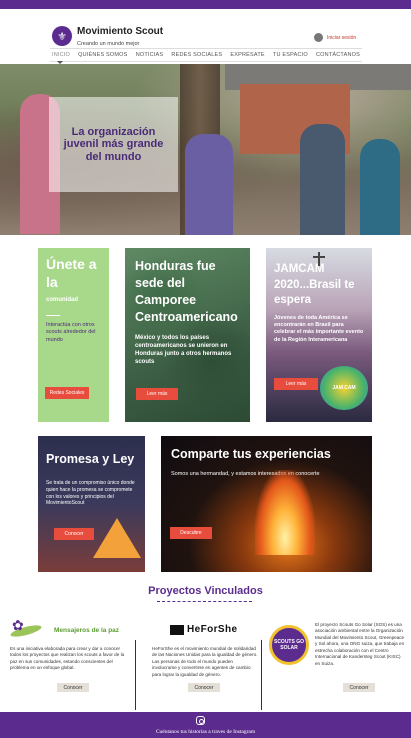 This screenshot has height=738, width=411. I want to click on nav-item-noticias: NOTICIAS, so click(150, 55).